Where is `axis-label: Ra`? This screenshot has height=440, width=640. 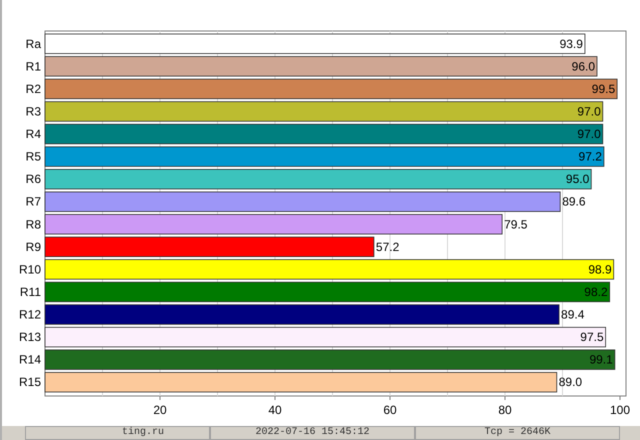
axis-label: Ra is located at coordinates (33, 43).